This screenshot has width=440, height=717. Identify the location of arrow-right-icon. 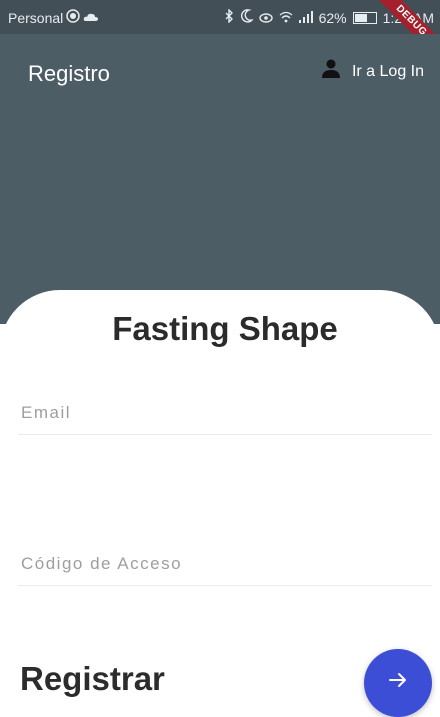
(398, 683).